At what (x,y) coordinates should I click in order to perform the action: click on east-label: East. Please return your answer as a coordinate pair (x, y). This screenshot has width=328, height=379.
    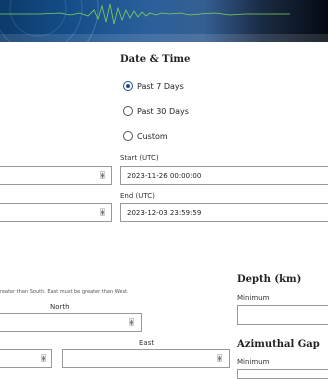
    Looking at the image, I should click on (147, 343).